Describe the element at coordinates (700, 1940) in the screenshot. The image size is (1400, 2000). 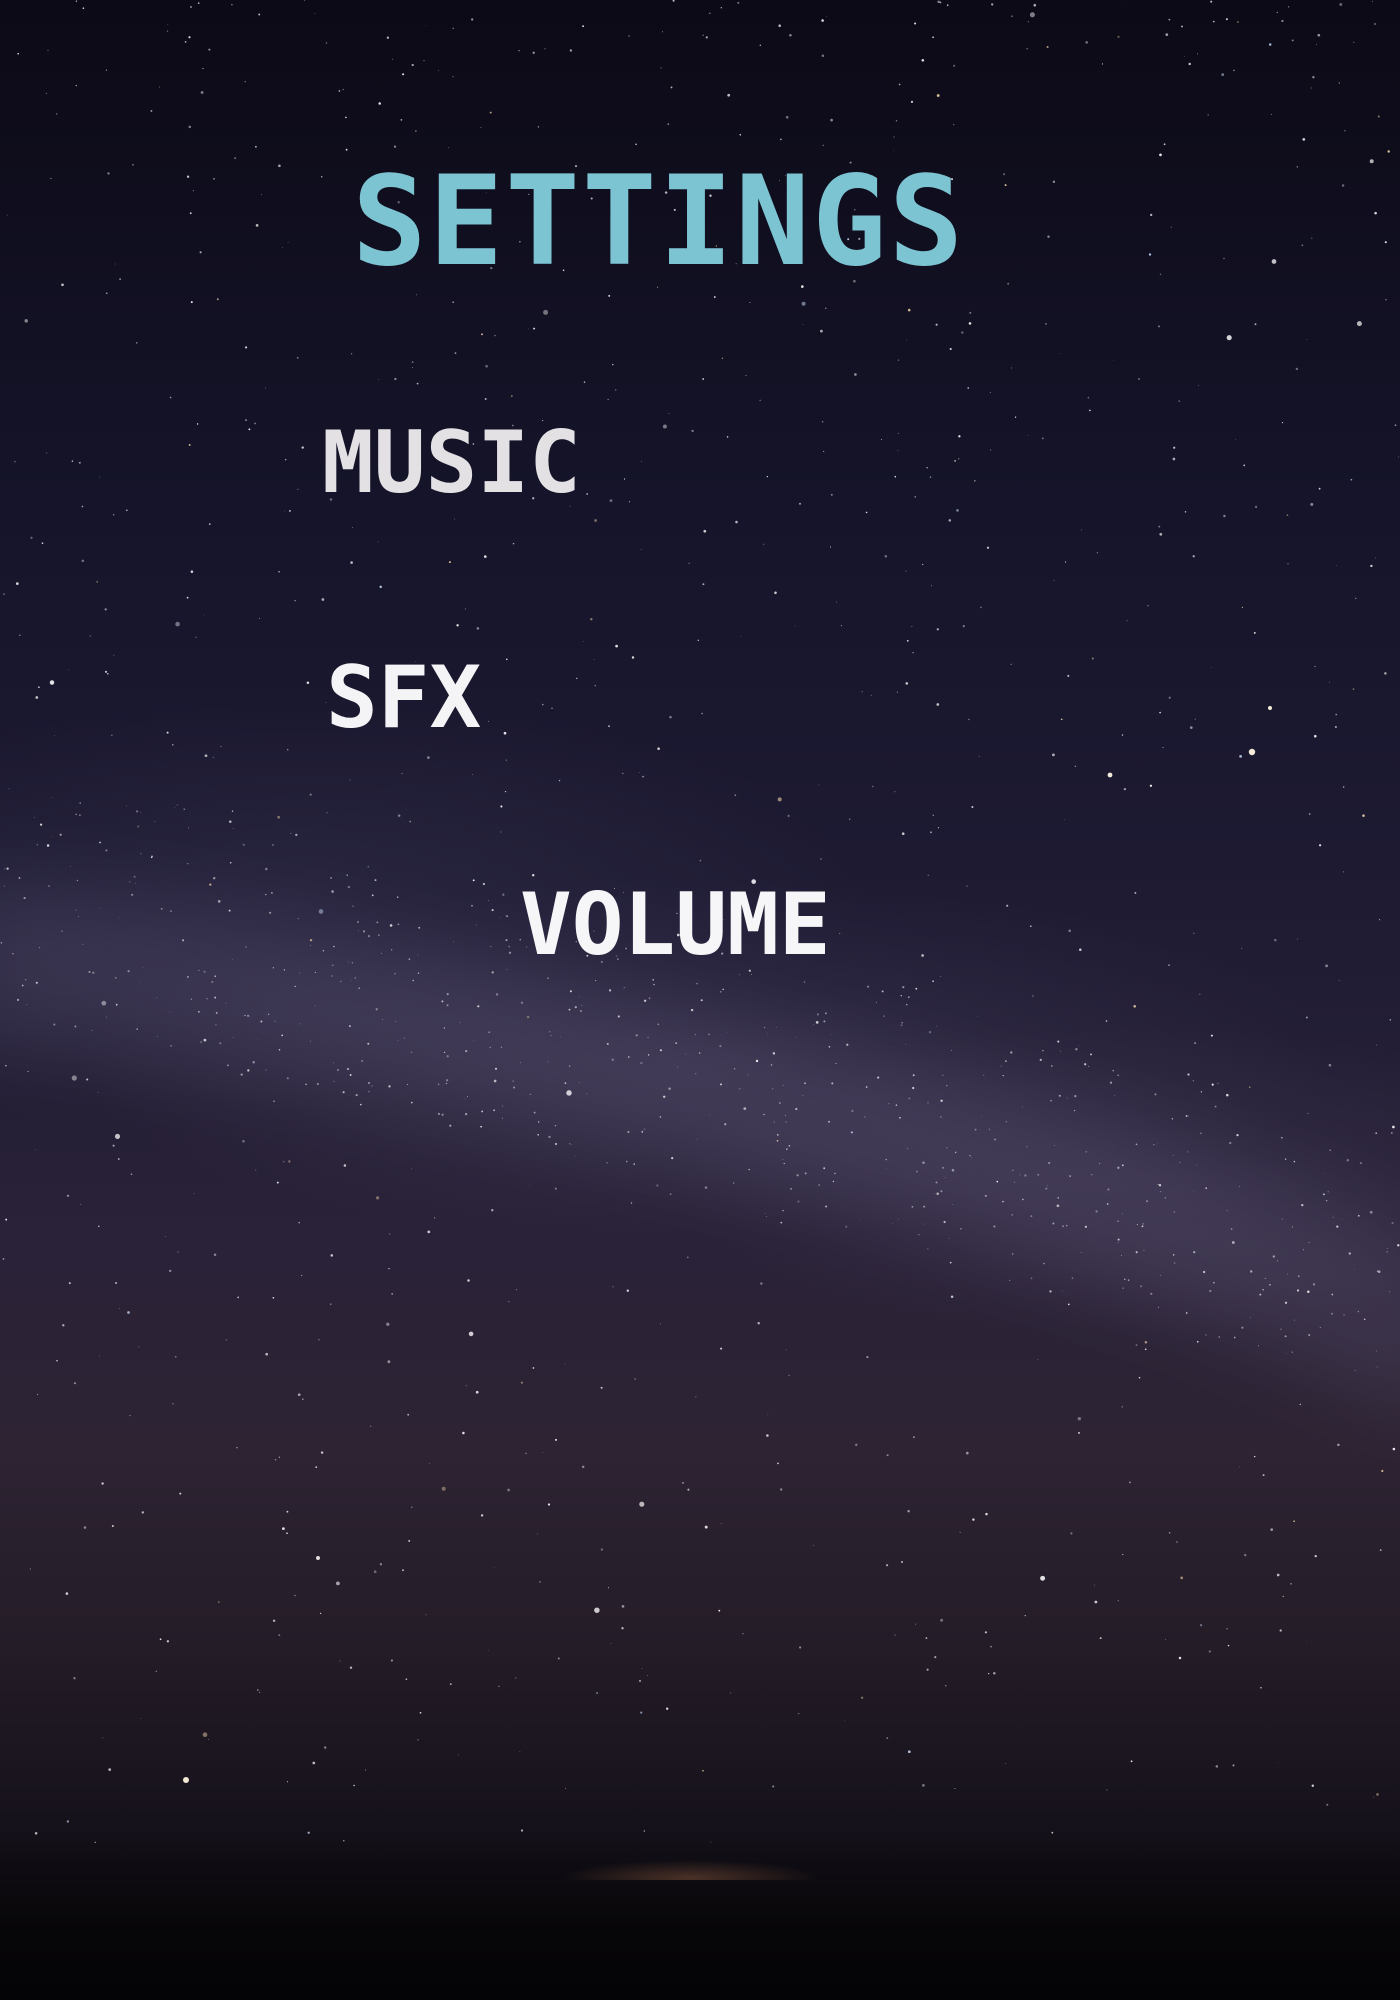
I see `dark-horizon` at that location.